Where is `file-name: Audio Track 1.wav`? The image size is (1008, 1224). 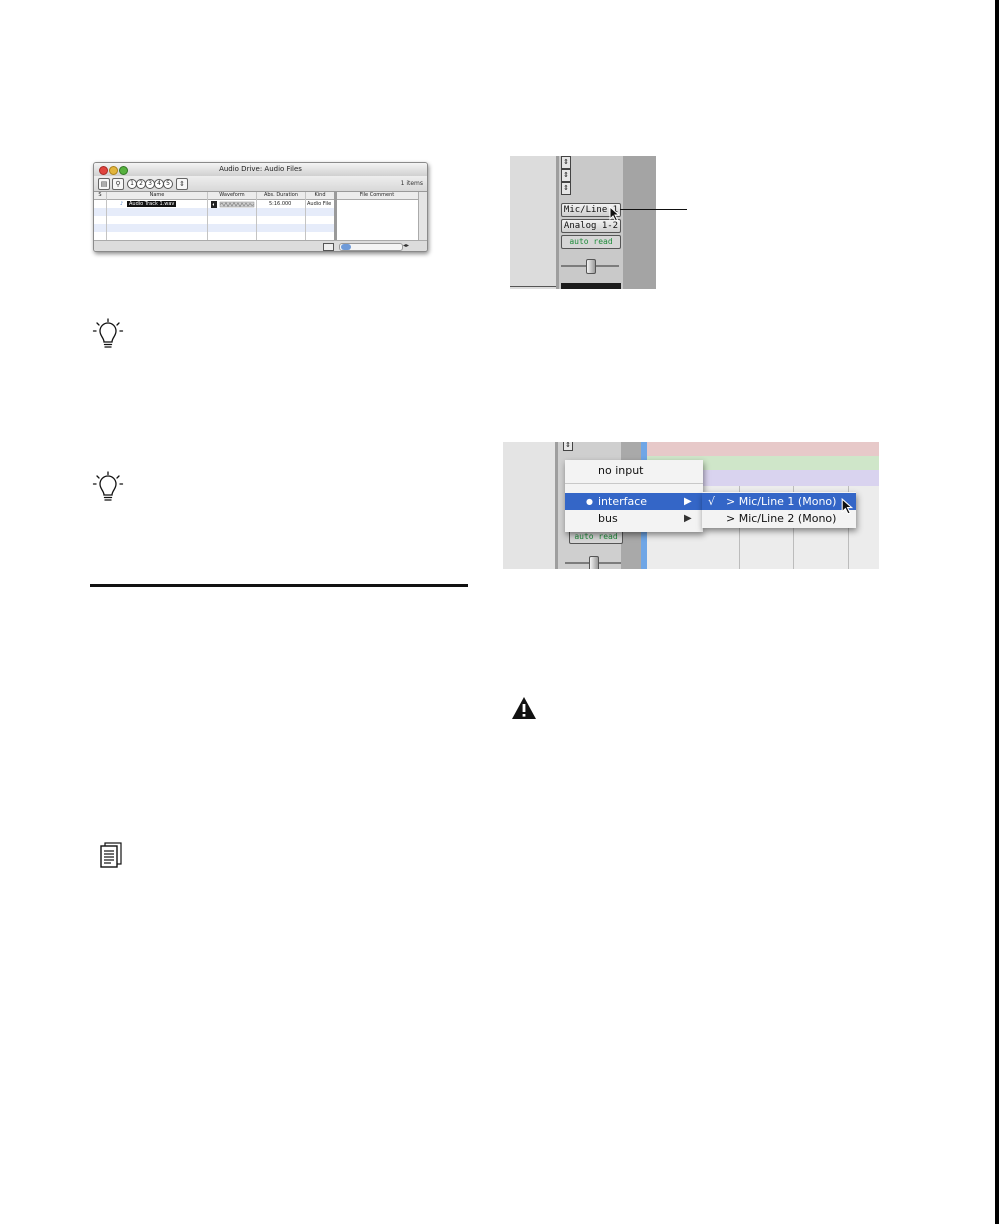
file-name: Audio Track 1.wav is located at coordinates (152, 204).